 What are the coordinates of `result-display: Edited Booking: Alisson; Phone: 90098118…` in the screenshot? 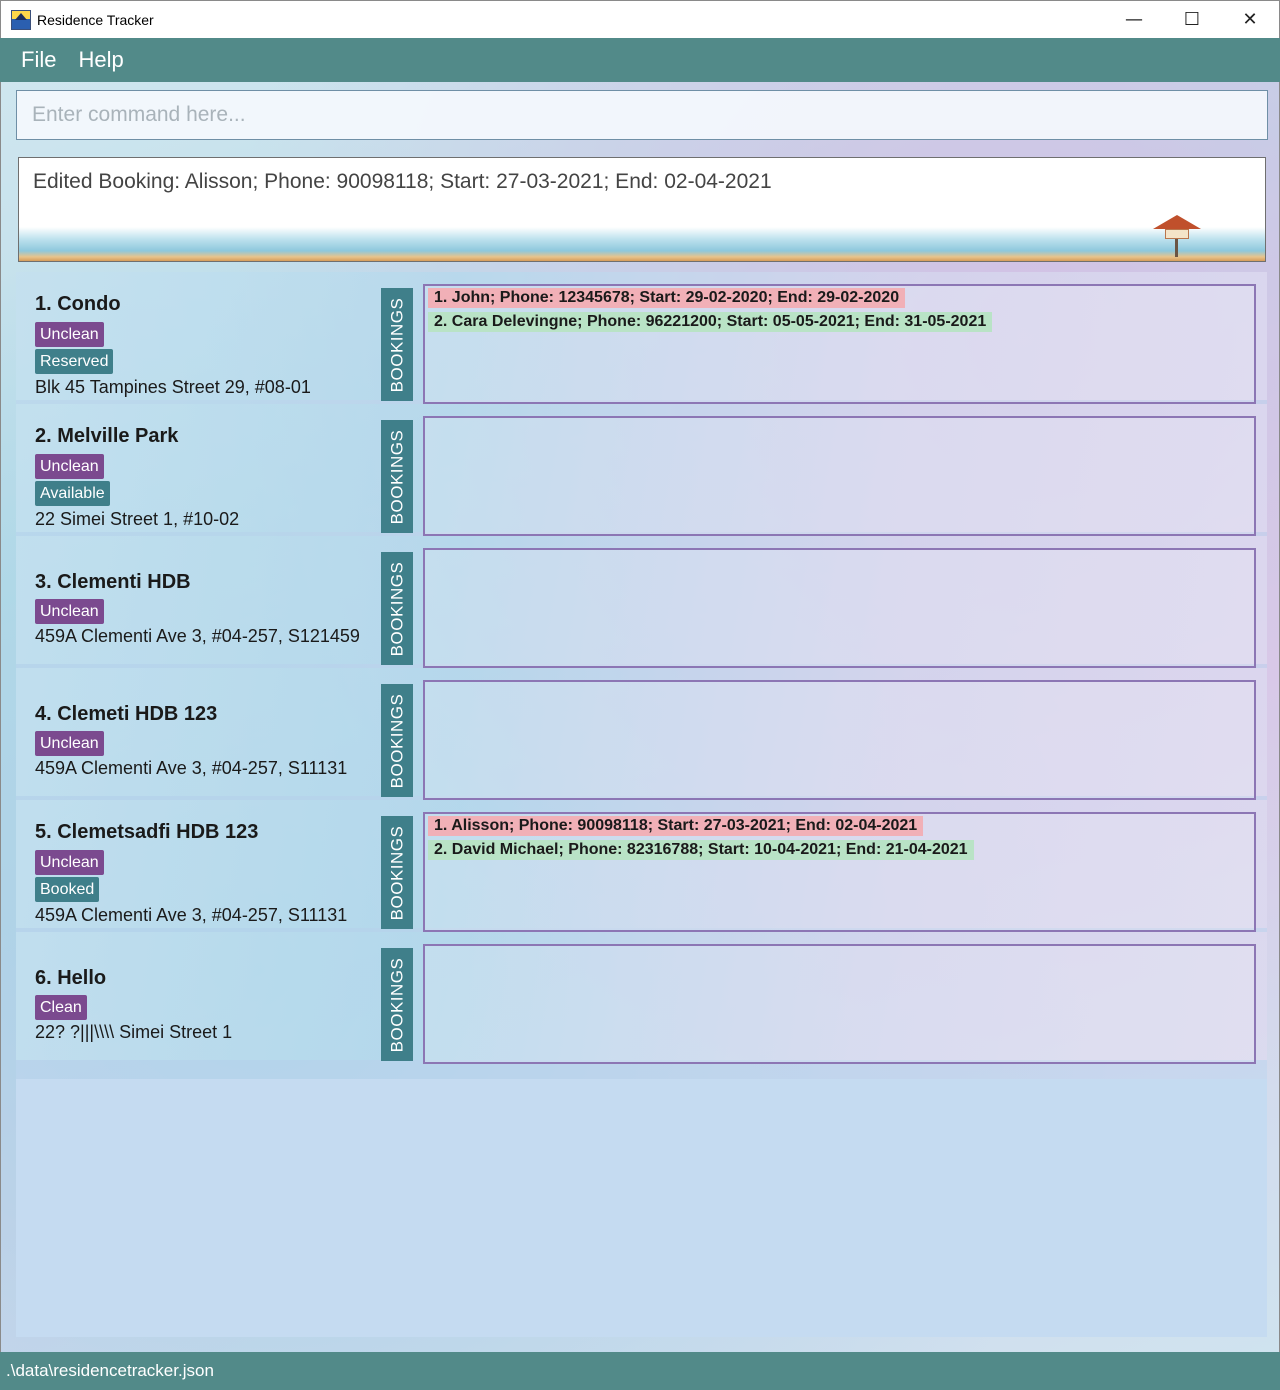 It's located at (642, 209).